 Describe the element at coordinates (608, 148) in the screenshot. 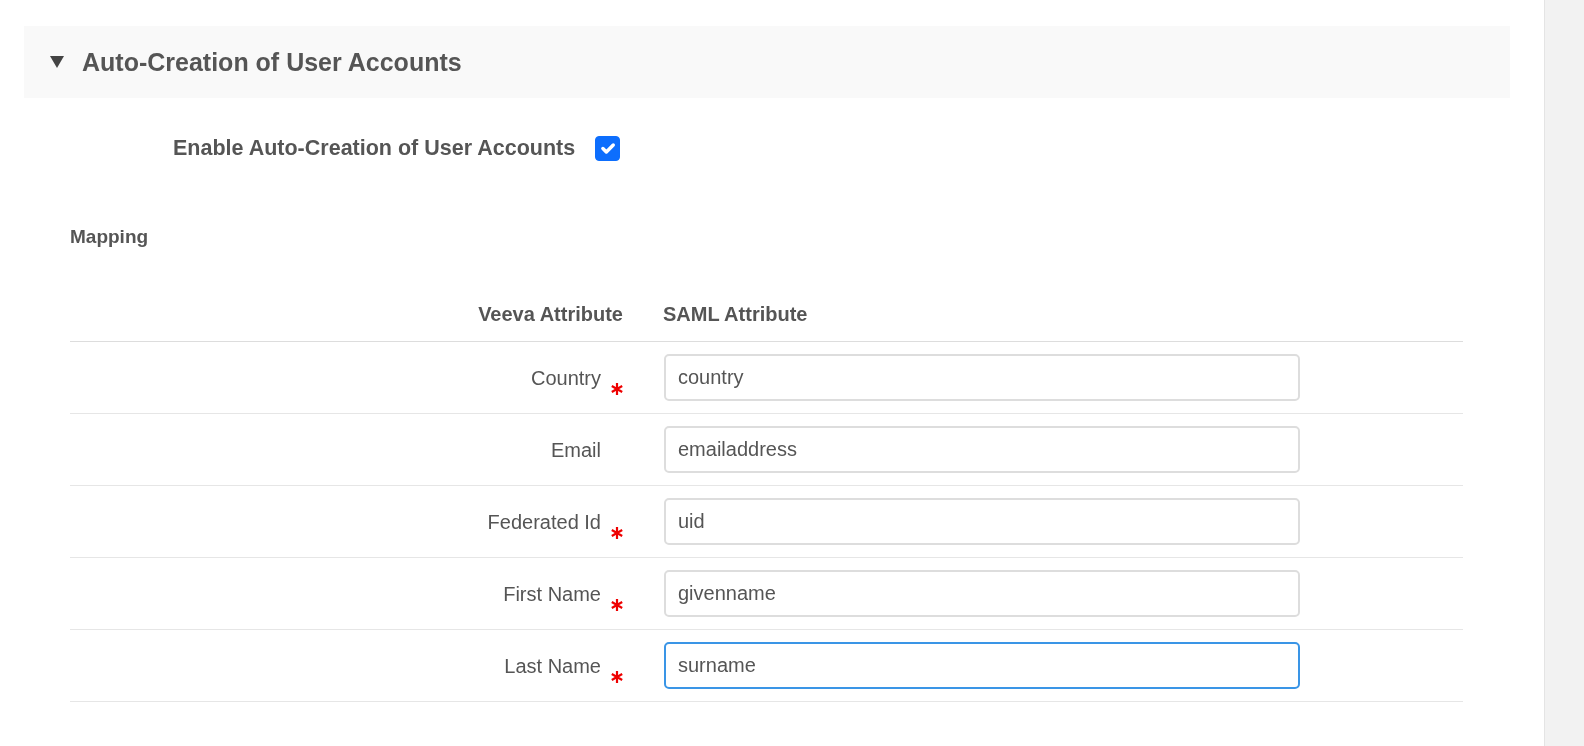

I see `enable-checkbox` at that location.